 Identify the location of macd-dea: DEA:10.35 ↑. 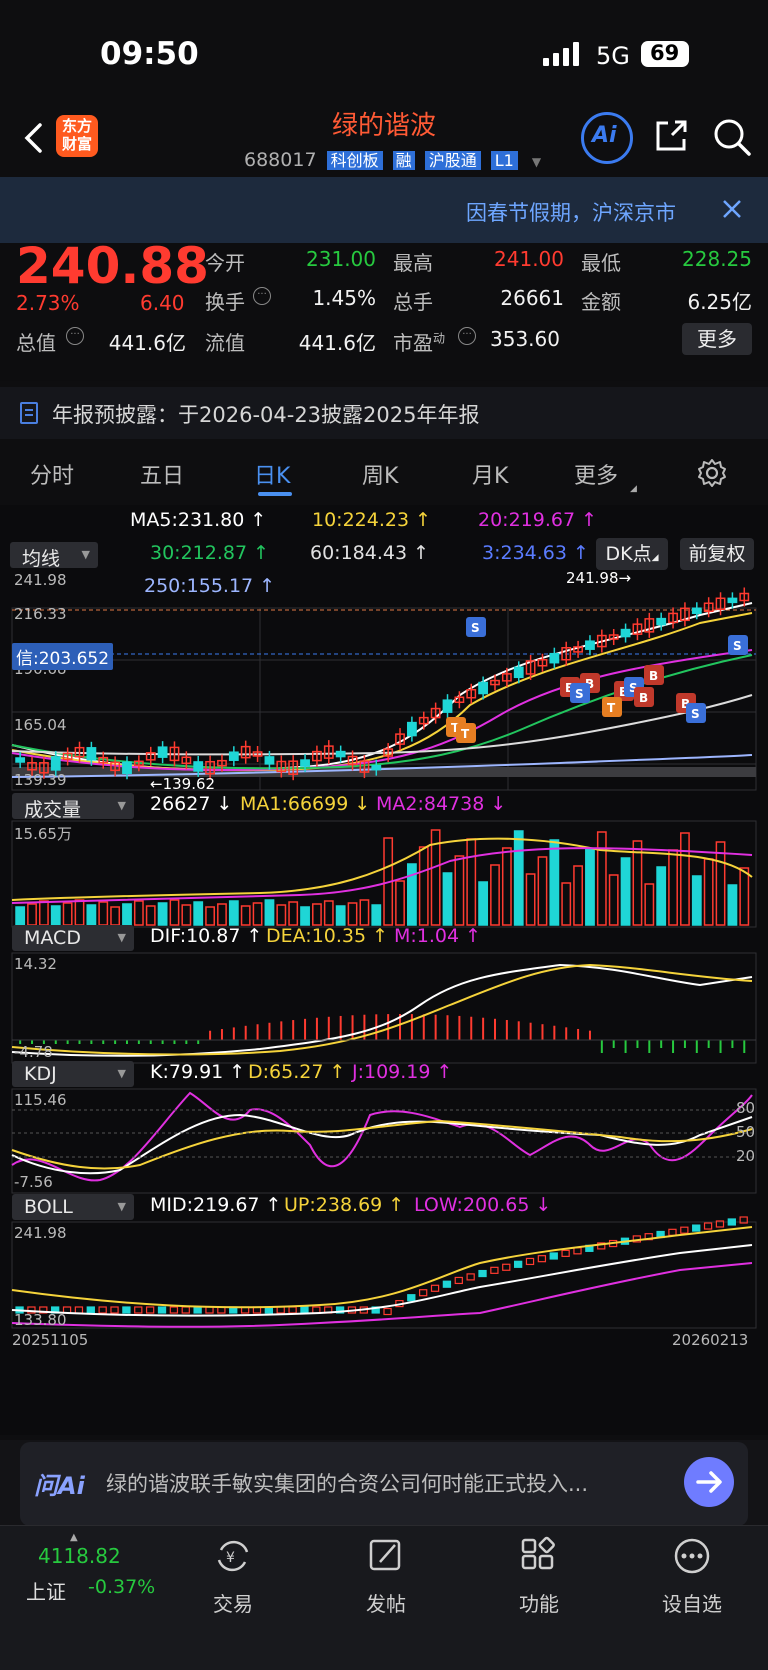
(327, 936).